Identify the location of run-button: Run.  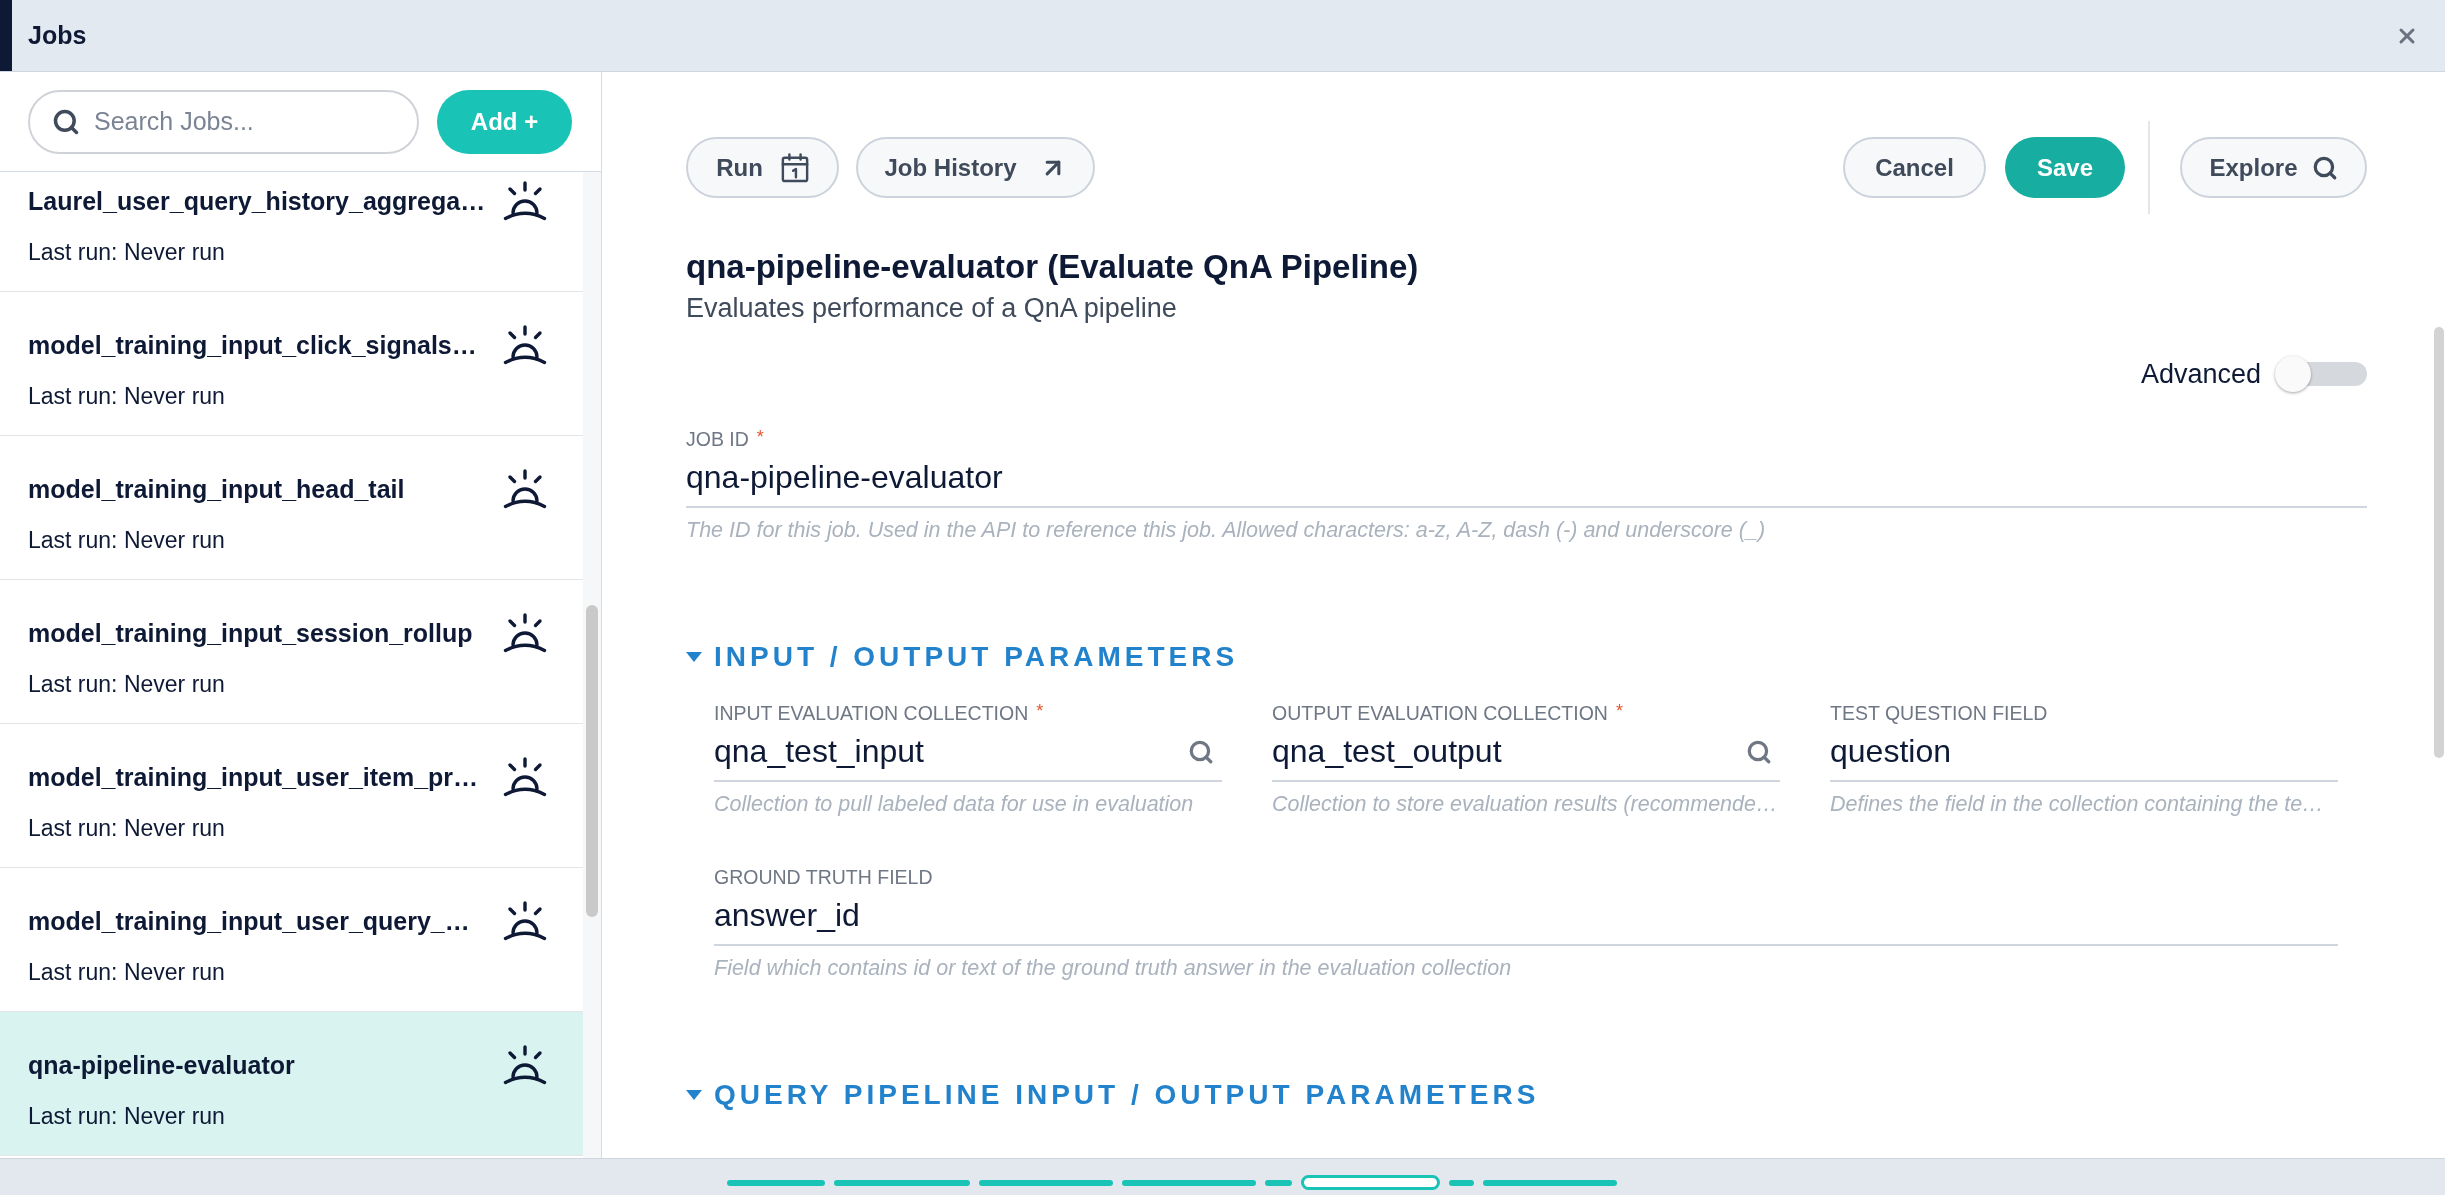
(762, 167).